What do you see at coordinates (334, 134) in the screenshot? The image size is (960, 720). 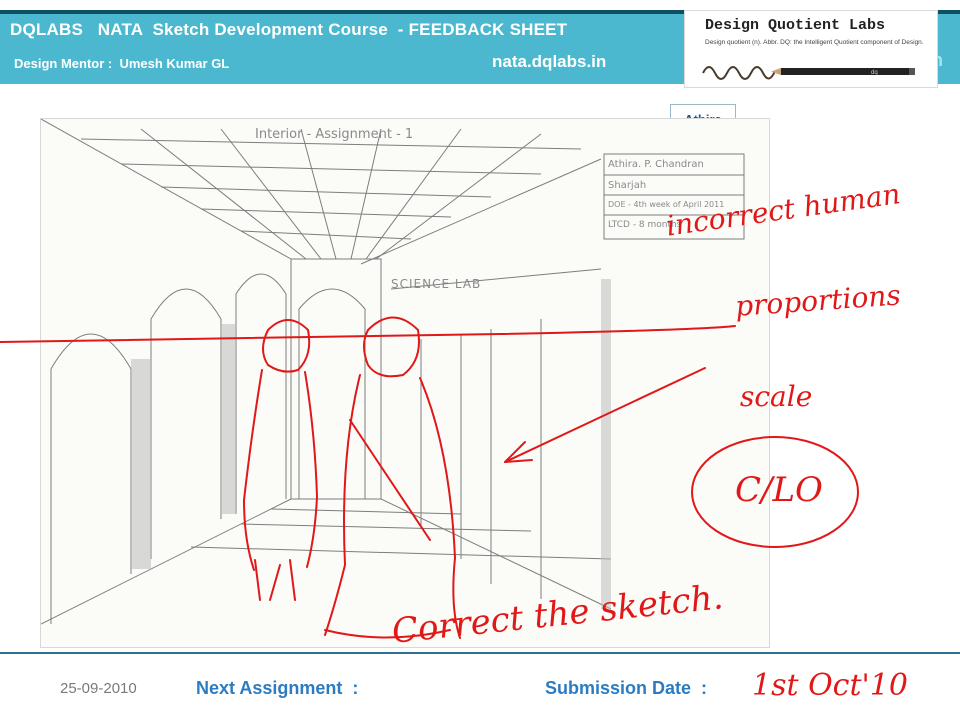 I see `sketch-heading: Interior - Assignment - 1` at bounding box center [334, 134].